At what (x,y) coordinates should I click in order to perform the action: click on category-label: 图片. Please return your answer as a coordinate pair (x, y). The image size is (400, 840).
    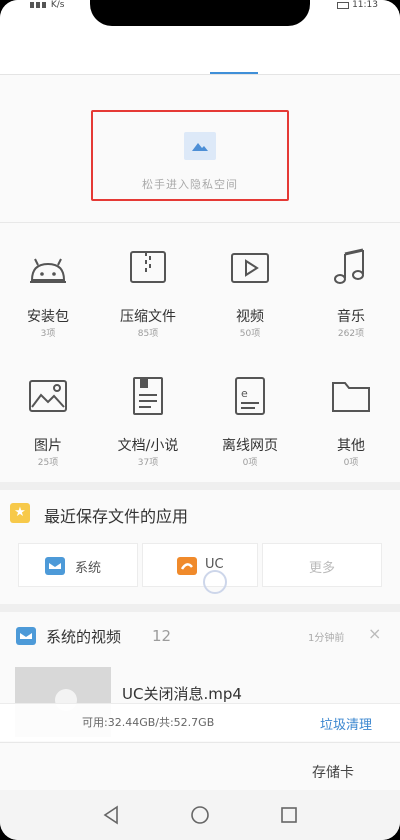
    Looking at the image, I should click on (48, 446).